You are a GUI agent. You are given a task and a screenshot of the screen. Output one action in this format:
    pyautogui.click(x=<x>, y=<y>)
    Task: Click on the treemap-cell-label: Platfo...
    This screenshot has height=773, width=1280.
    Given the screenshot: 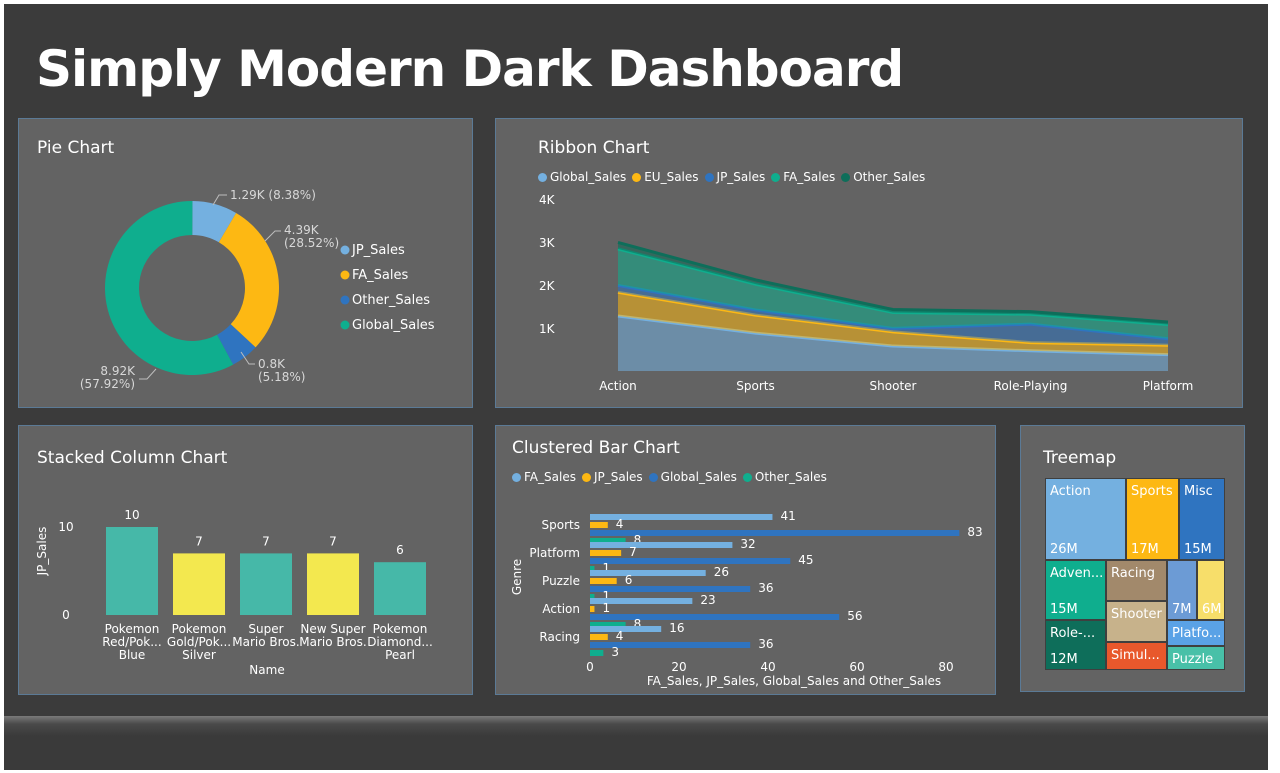 What is the action you would take?
    pyautogui.click(x=1197, y=633)
    